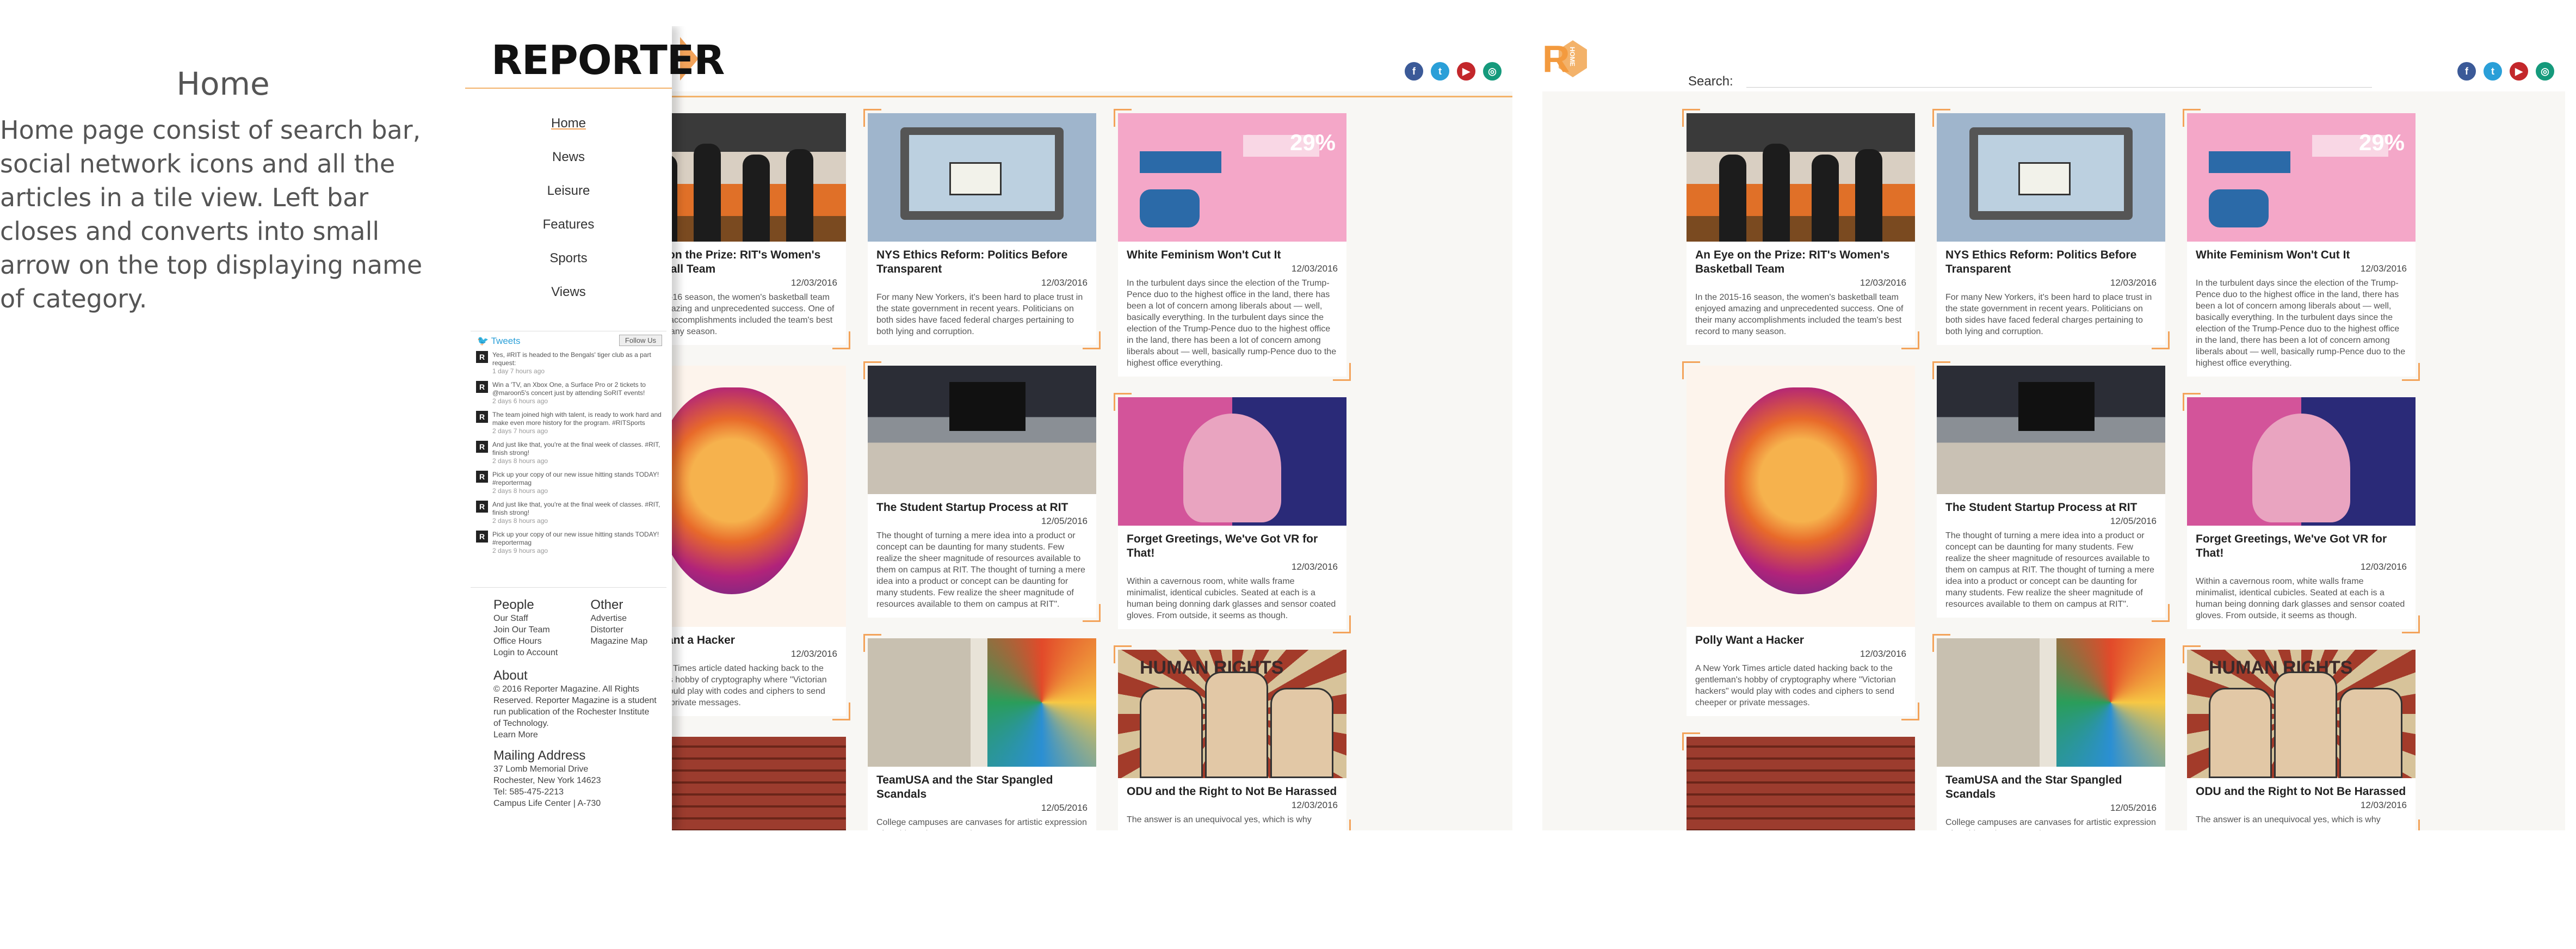  I want to click on article-card, so click(1799, 781).